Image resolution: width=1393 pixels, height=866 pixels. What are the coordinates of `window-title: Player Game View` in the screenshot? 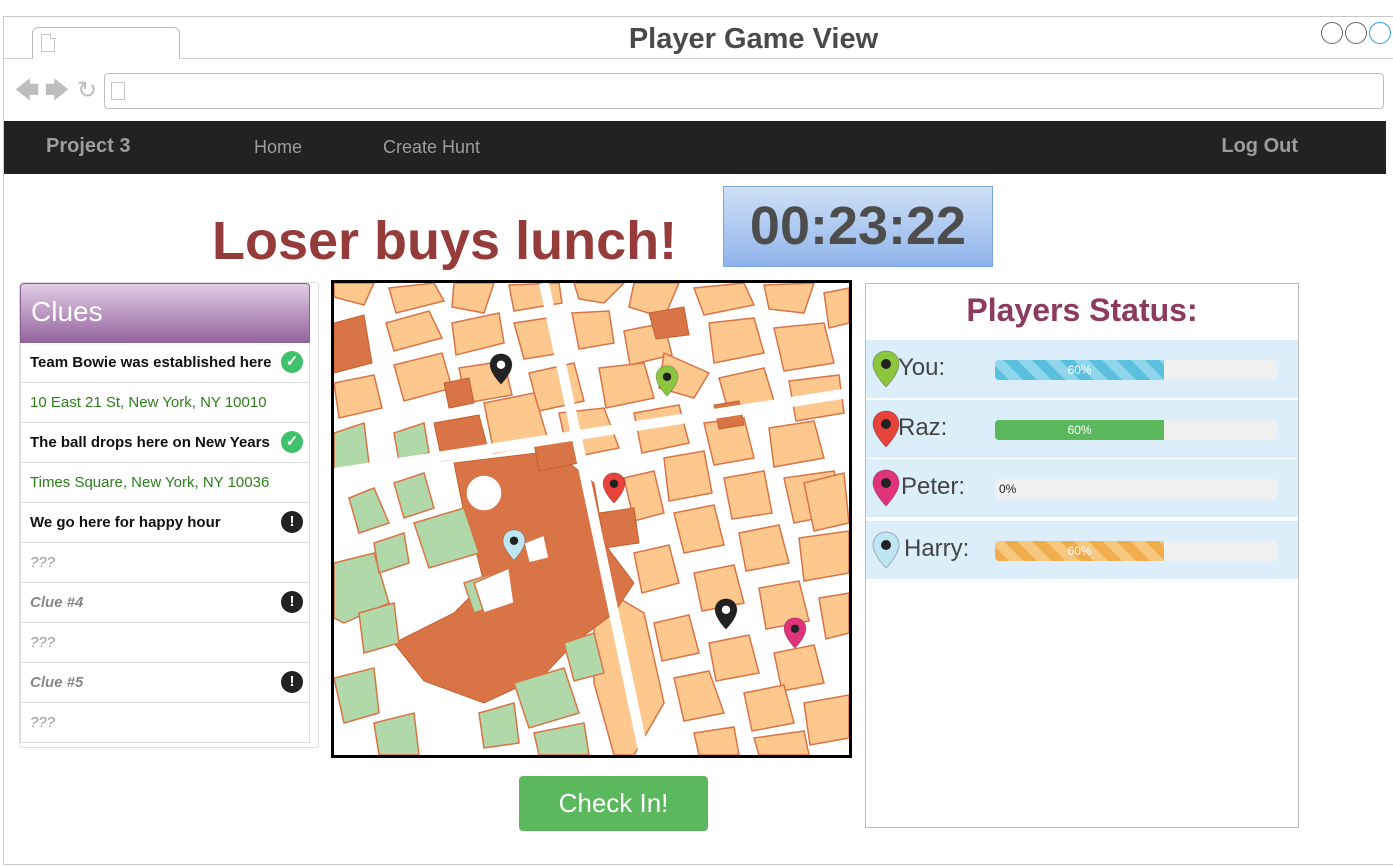 It's located at (753, 39).